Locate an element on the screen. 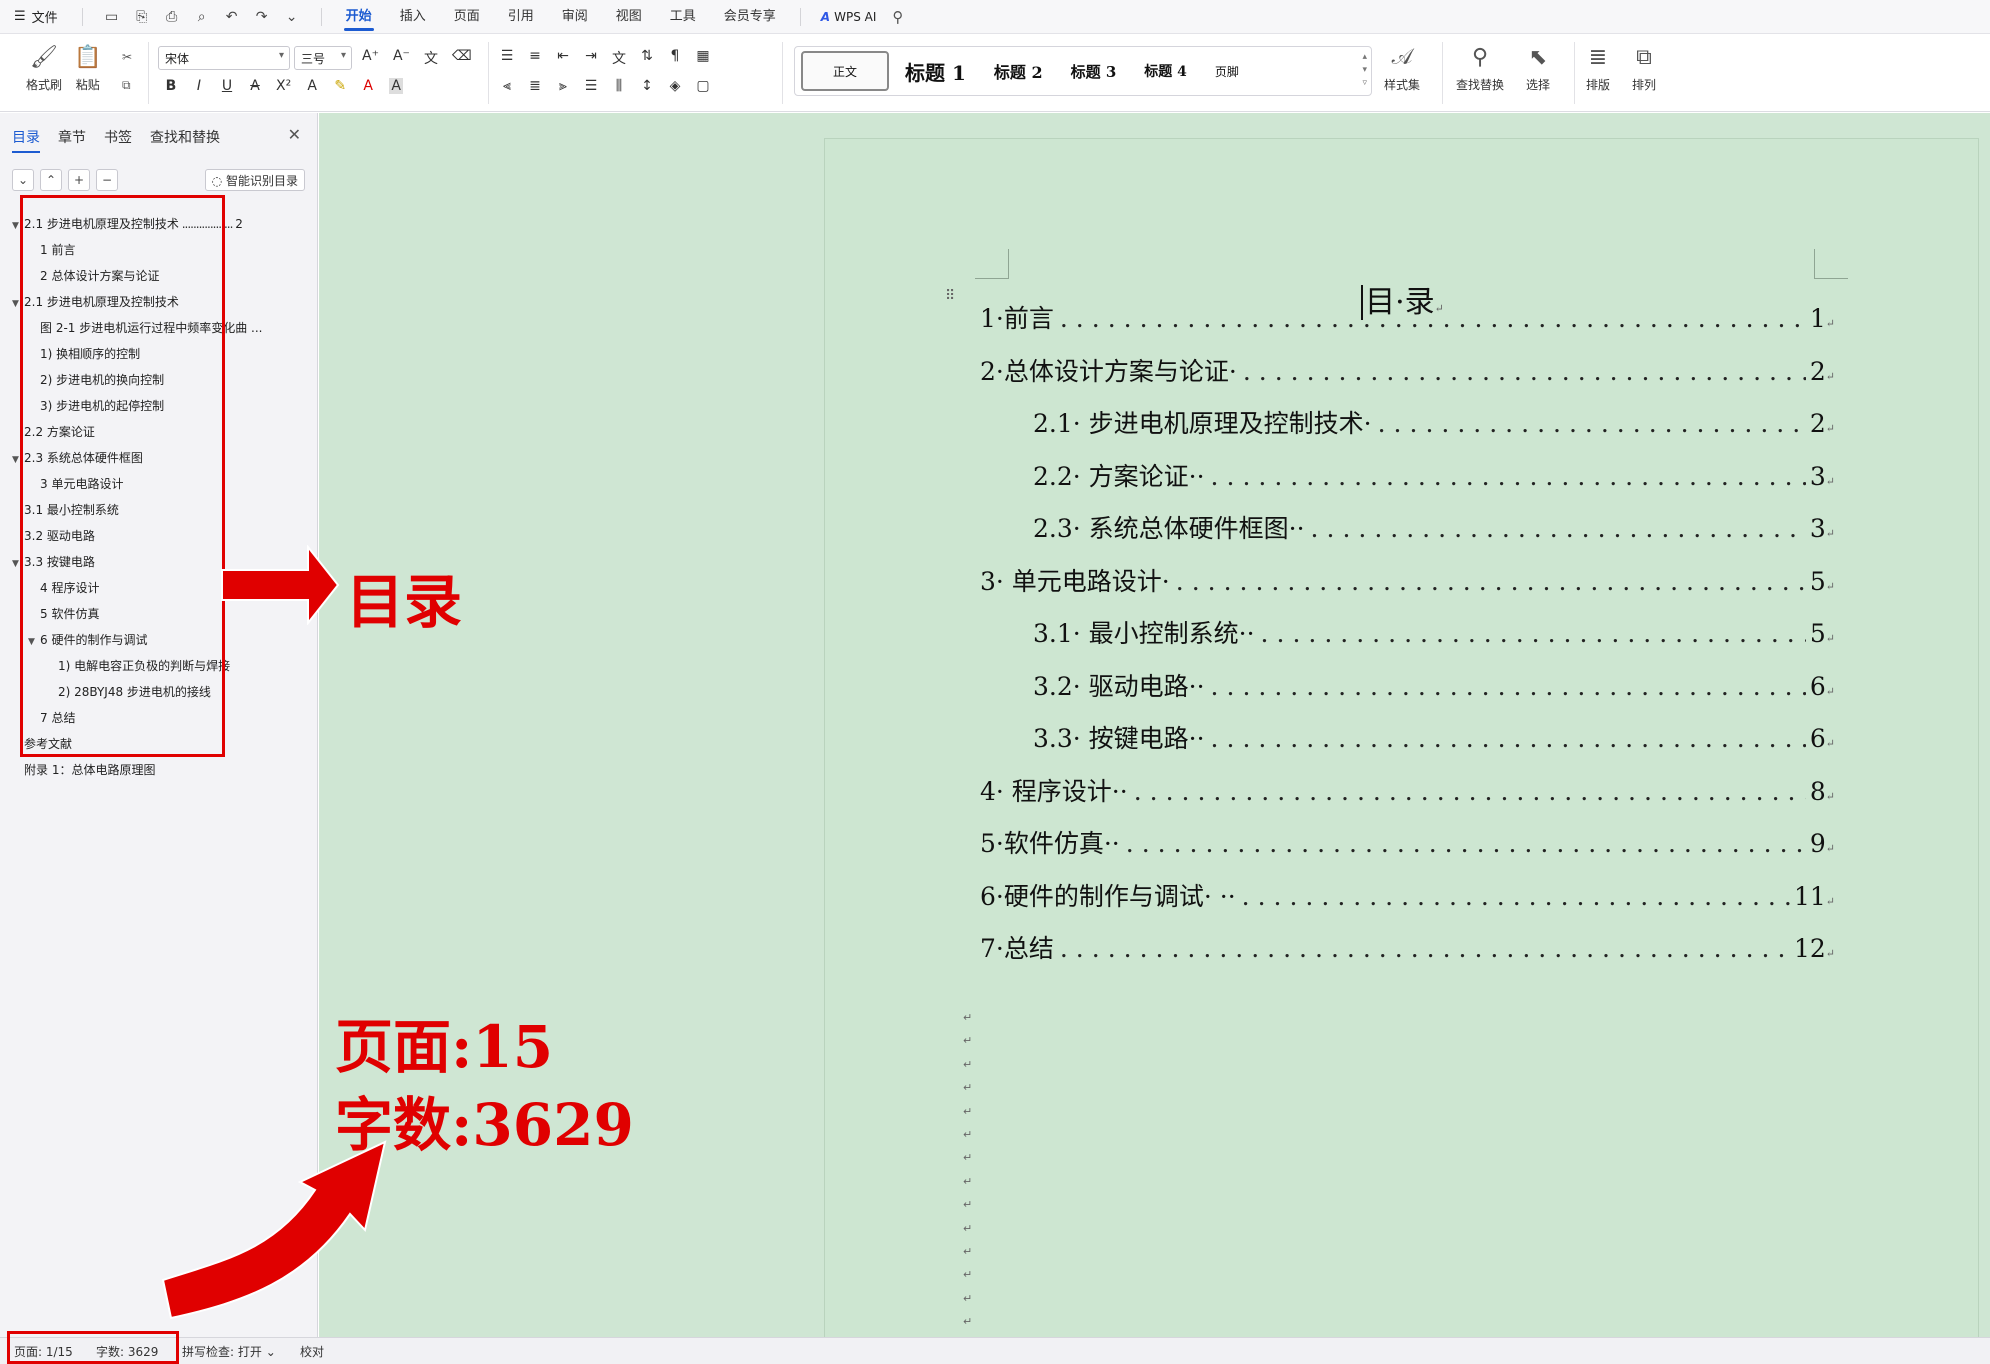  toc-entry: 3.2· 驱动电路·· 6↵ is located at coordinates (1434, 685).